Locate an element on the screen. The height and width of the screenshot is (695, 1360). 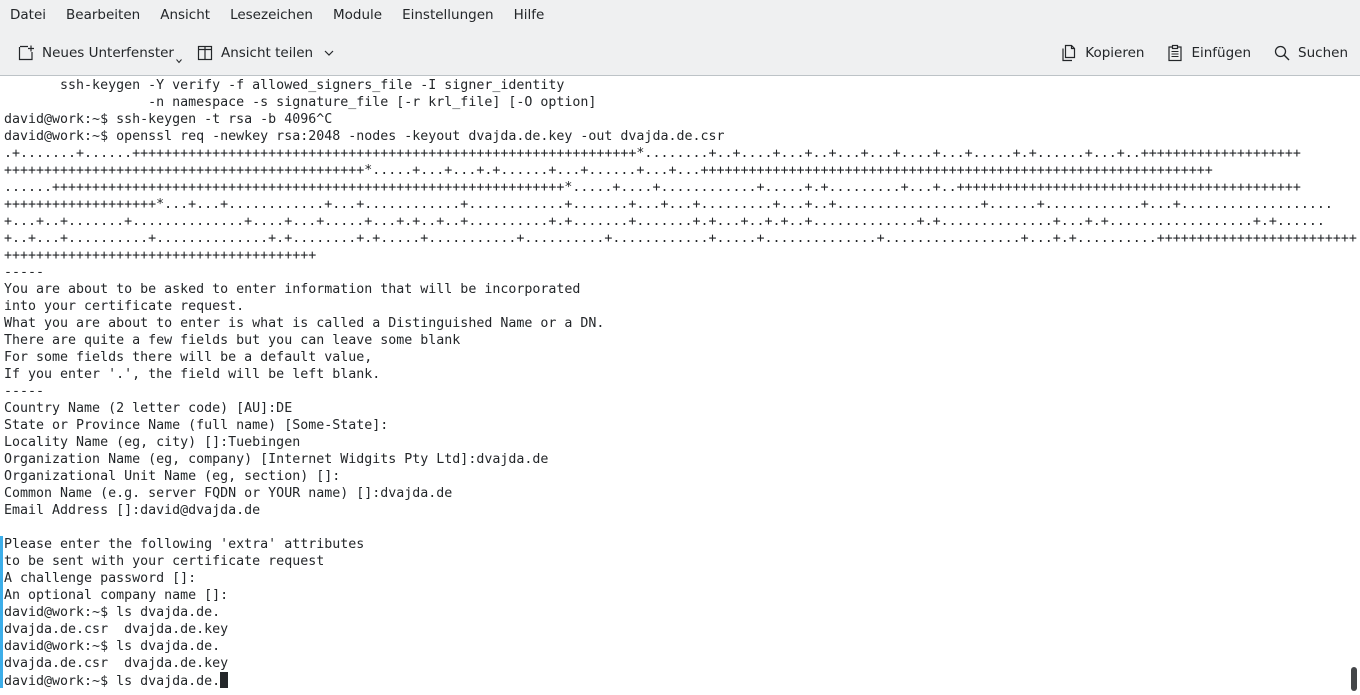
split-view-icon is located at coordinates (205, 52).